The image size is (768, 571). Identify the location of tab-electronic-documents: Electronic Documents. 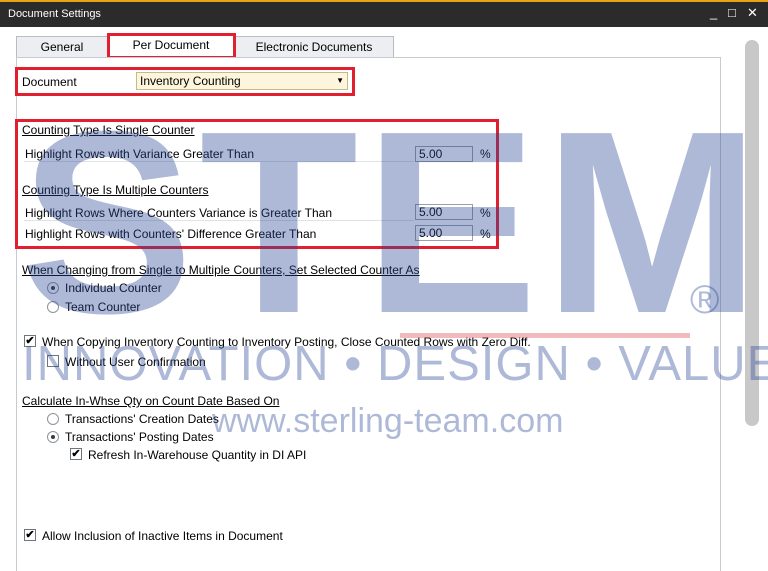
(314, 47).